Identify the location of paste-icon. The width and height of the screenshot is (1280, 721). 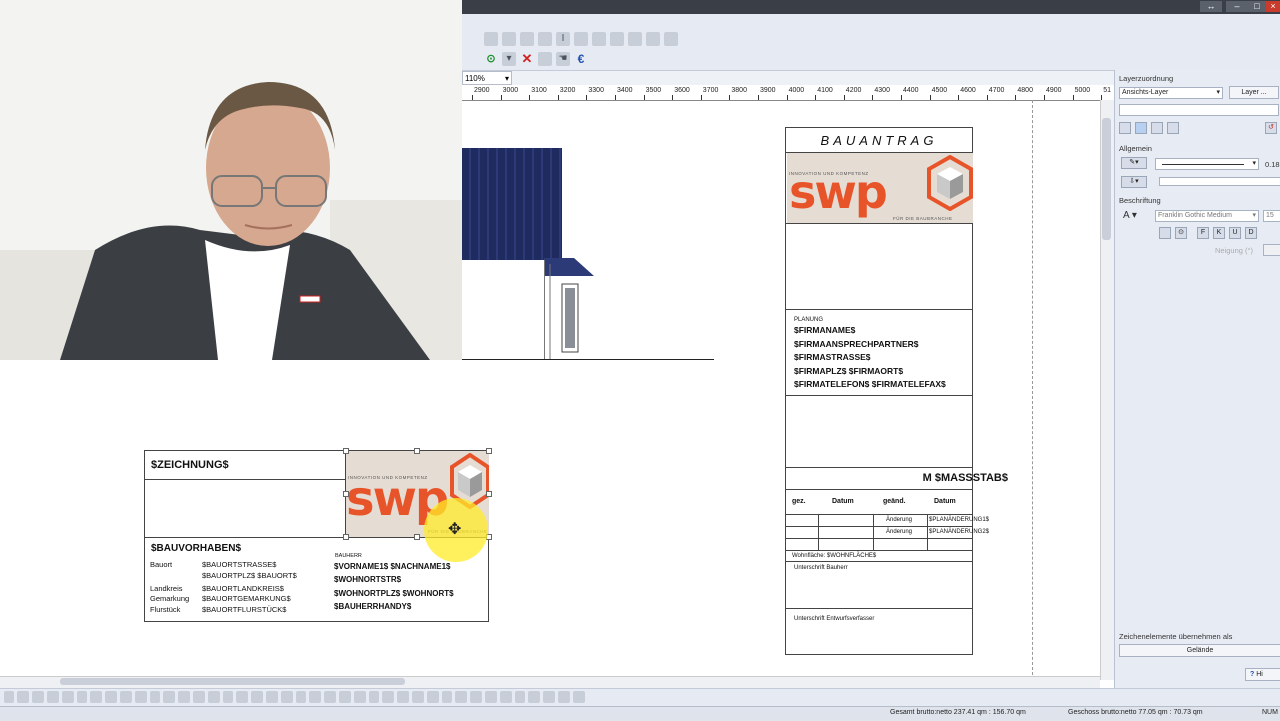
(1157, 128).